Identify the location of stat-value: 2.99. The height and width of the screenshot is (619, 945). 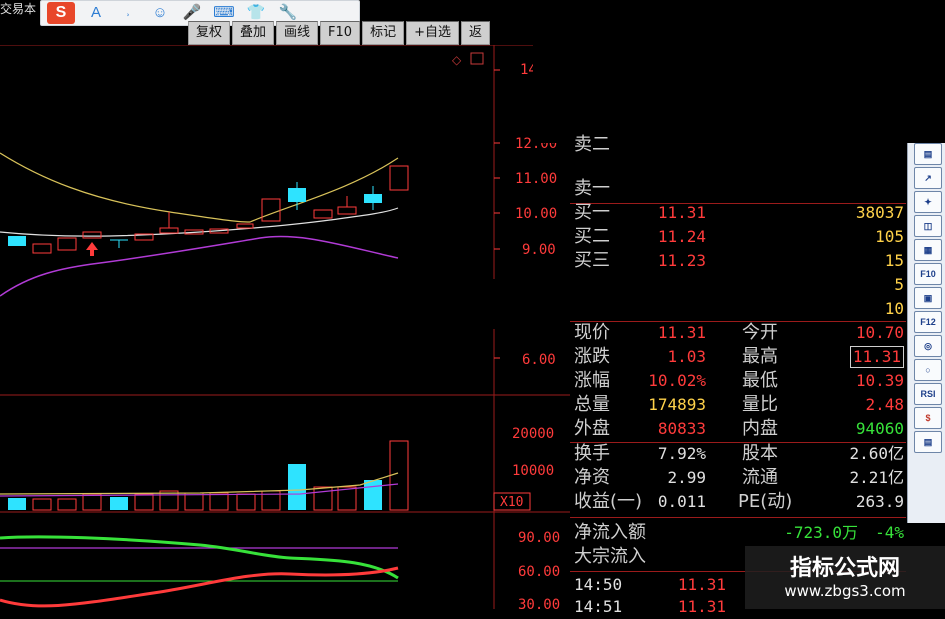
(686, 477).